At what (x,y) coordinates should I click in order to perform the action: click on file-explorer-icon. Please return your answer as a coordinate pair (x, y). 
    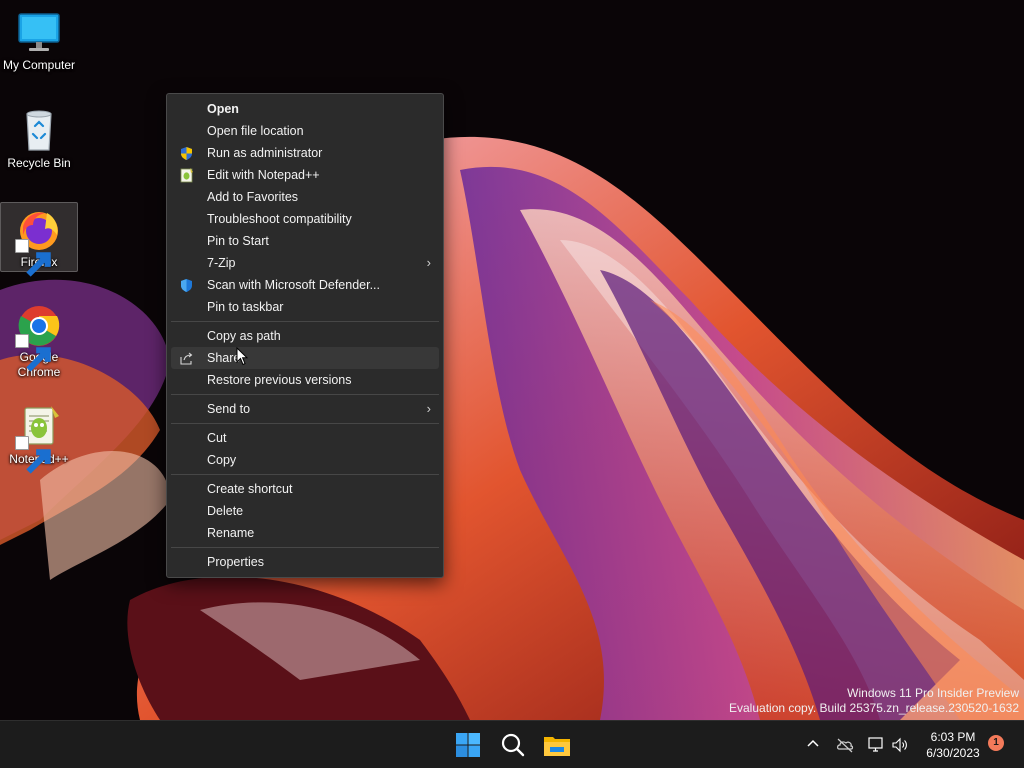
    Looking at the image, I should click on (557, 746).